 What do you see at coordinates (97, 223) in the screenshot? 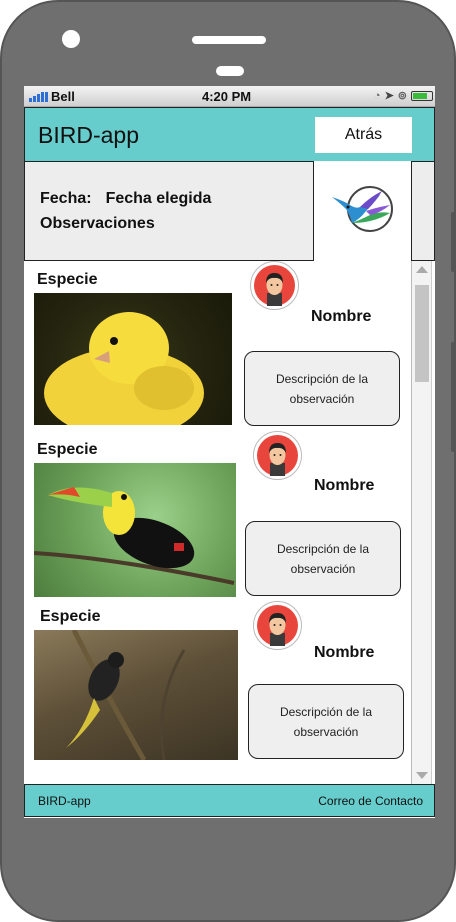
I see `observations-heading: Observaciones` at bounding box center [97, 223].